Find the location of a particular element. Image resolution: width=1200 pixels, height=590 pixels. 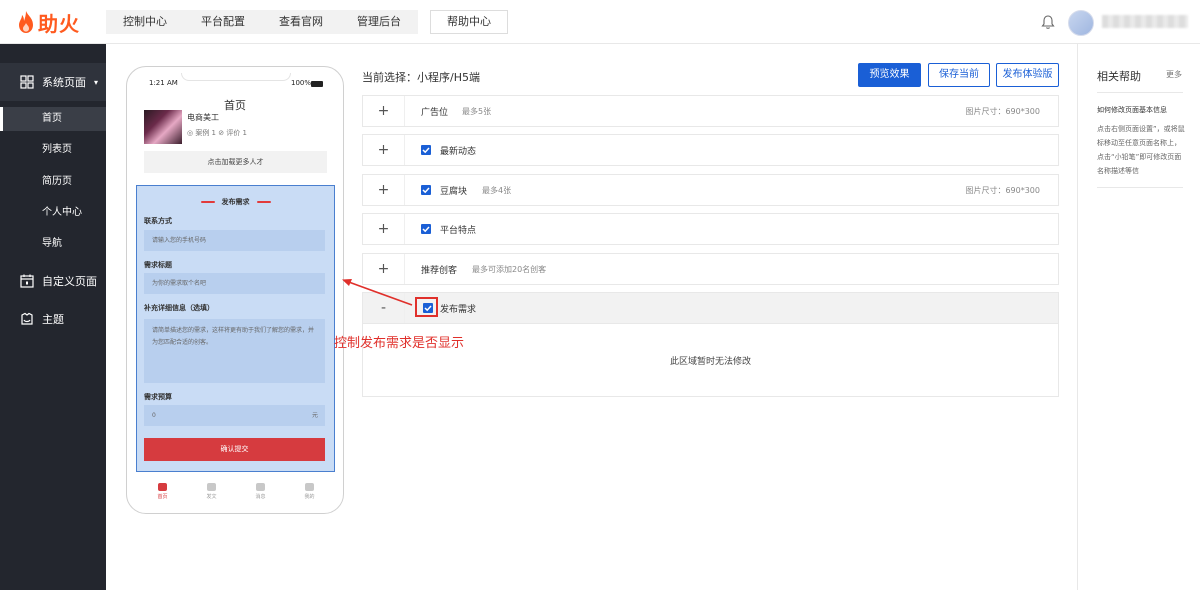

budget-value: 0 is located at coordinates (154, 415).